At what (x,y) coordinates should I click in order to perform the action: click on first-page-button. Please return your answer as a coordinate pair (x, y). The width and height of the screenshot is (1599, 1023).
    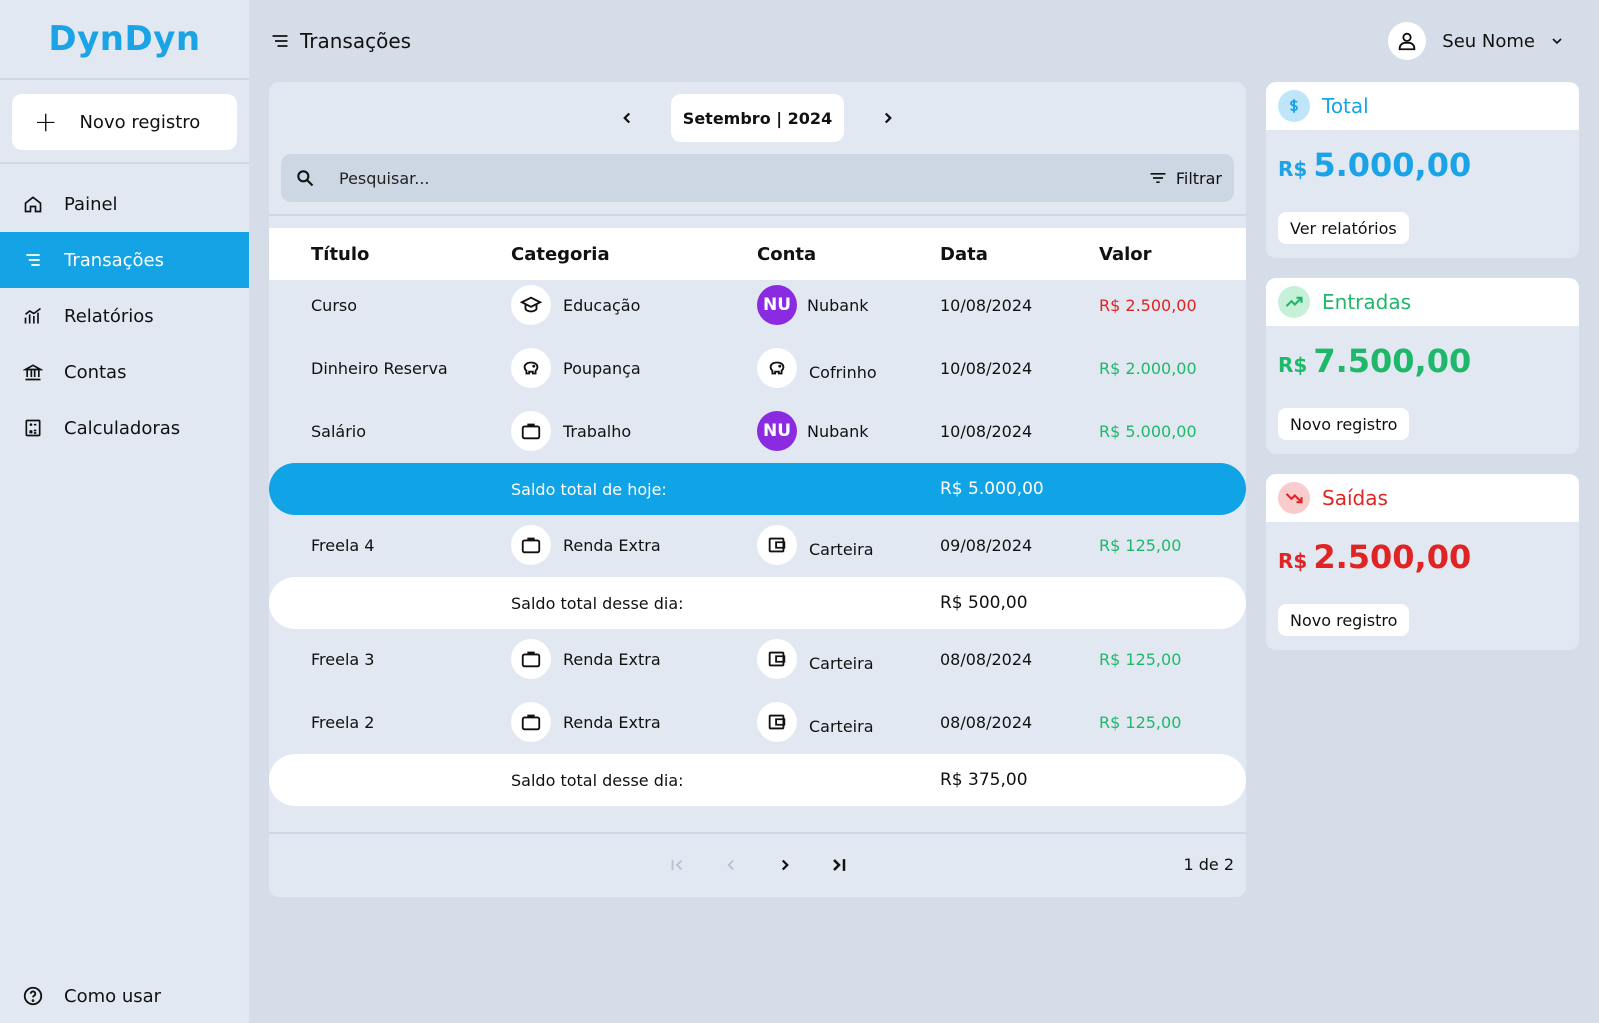
    Looking at the image, I should click on (677, 865).